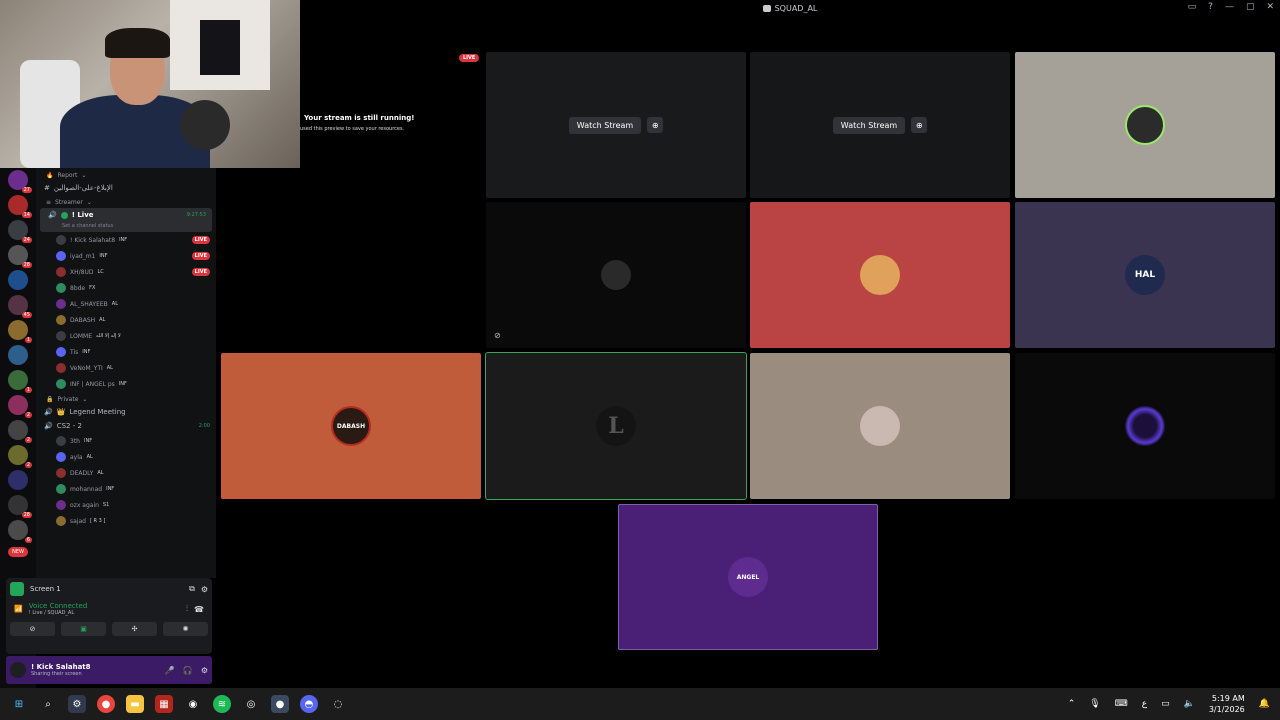 The width and height of the screenshot is (1280, 720). I want to click on language-indicator: ع, so click(1144, 704).